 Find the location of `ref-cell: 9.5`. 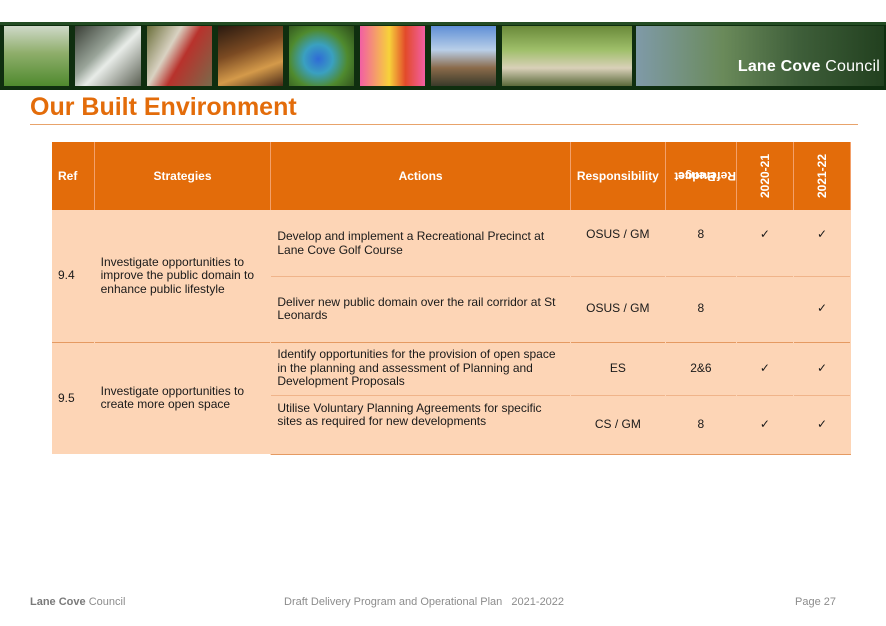

ref-cell: 9.5 is located at coordinates (73, 397).